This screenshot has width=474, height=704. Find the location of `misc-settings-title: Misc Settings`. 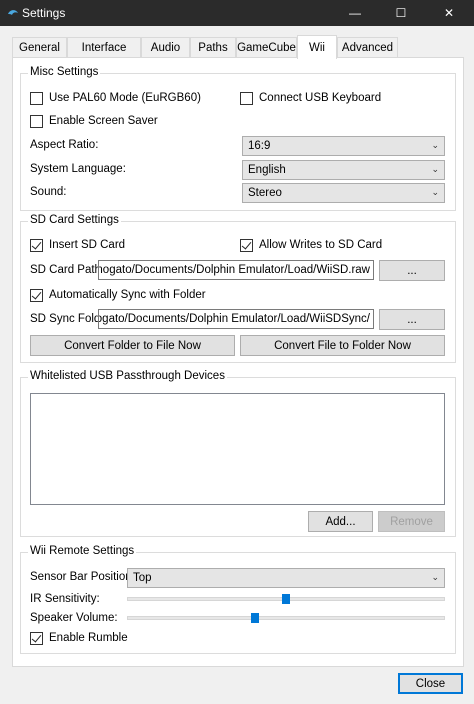

misc-settings-title: Misc Settings is located at coordinates (64, 72).